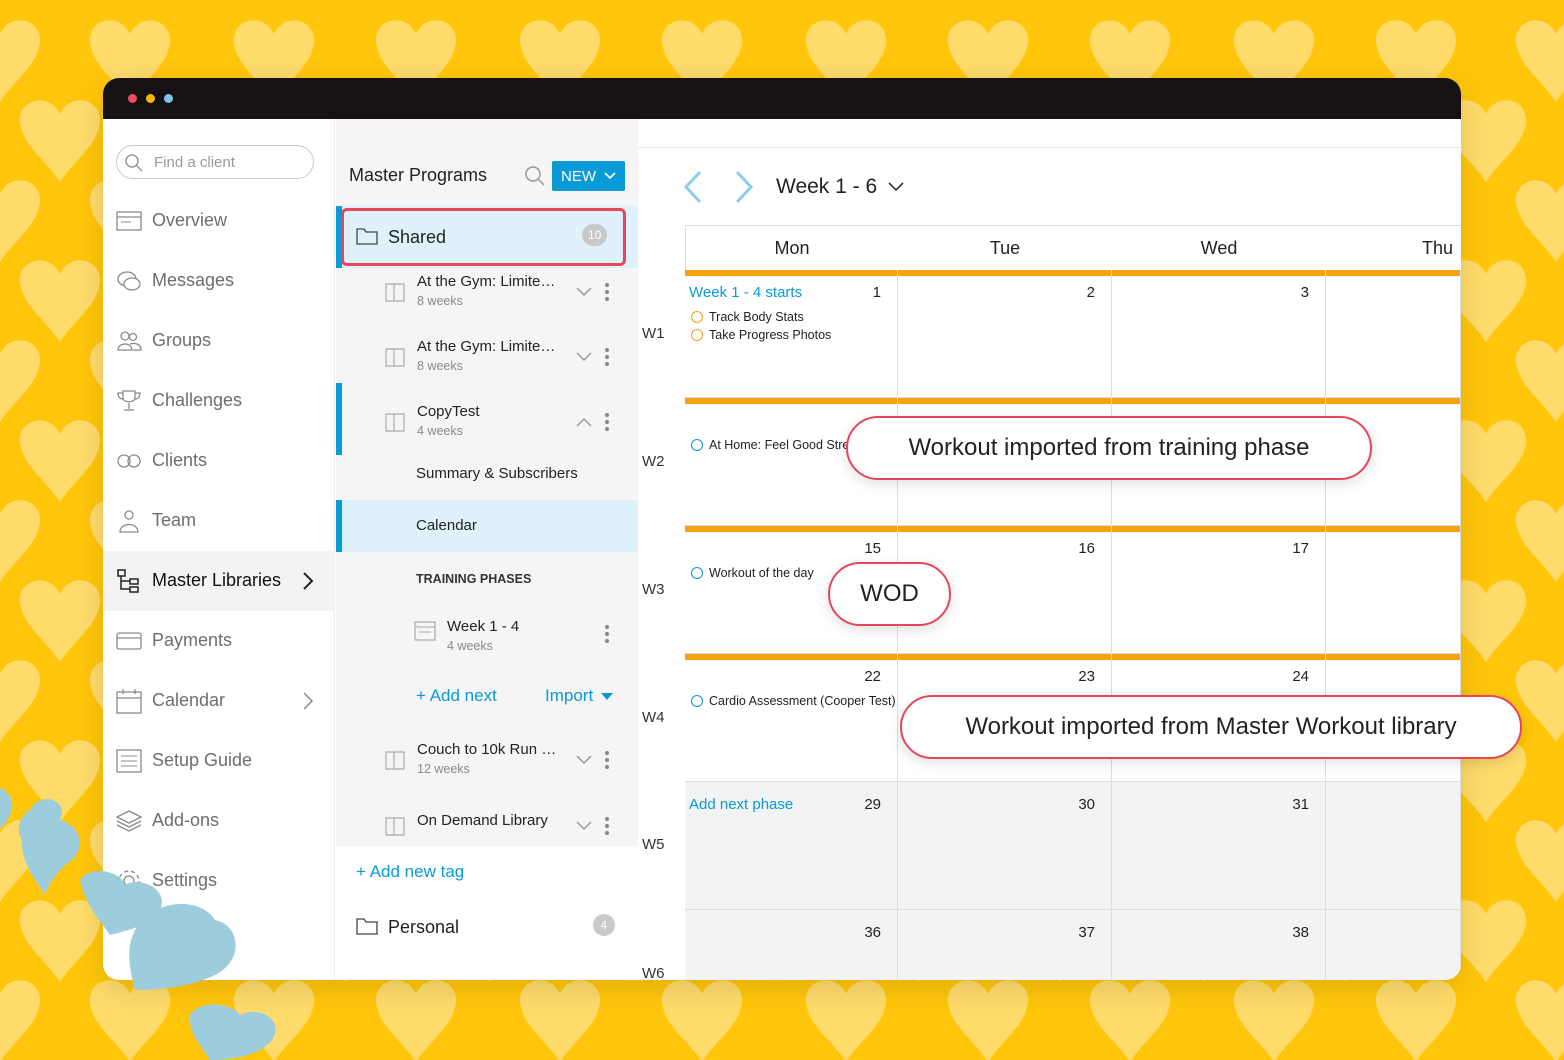 This screenshot has height=1060, width=1564. Describe the element at coordinates (872, 548) in the screenshot. I see `date-number: 15` at that location.